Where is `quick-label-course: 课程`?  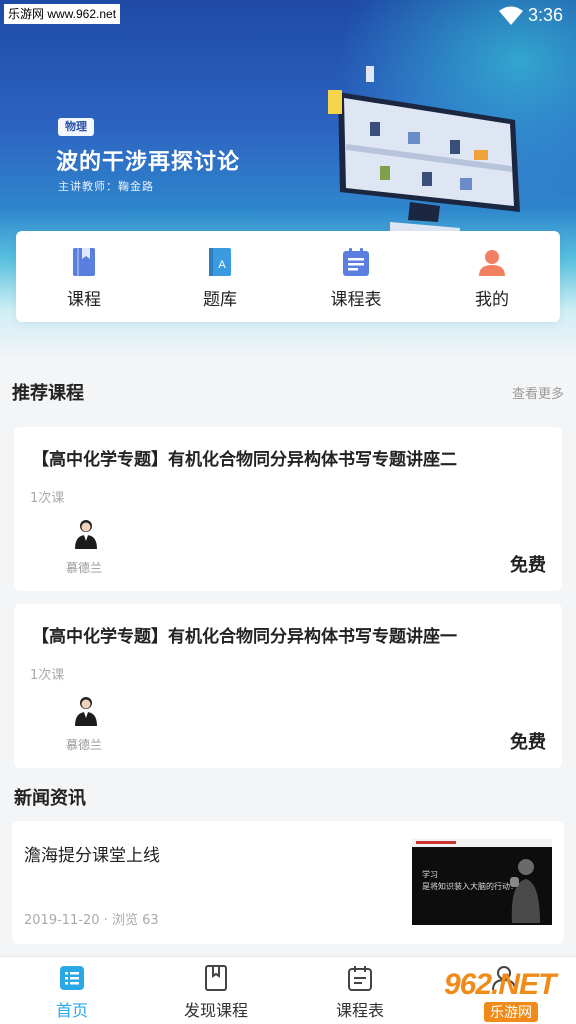 quick-label-course: 课程 is located at coordinates (84, 300).